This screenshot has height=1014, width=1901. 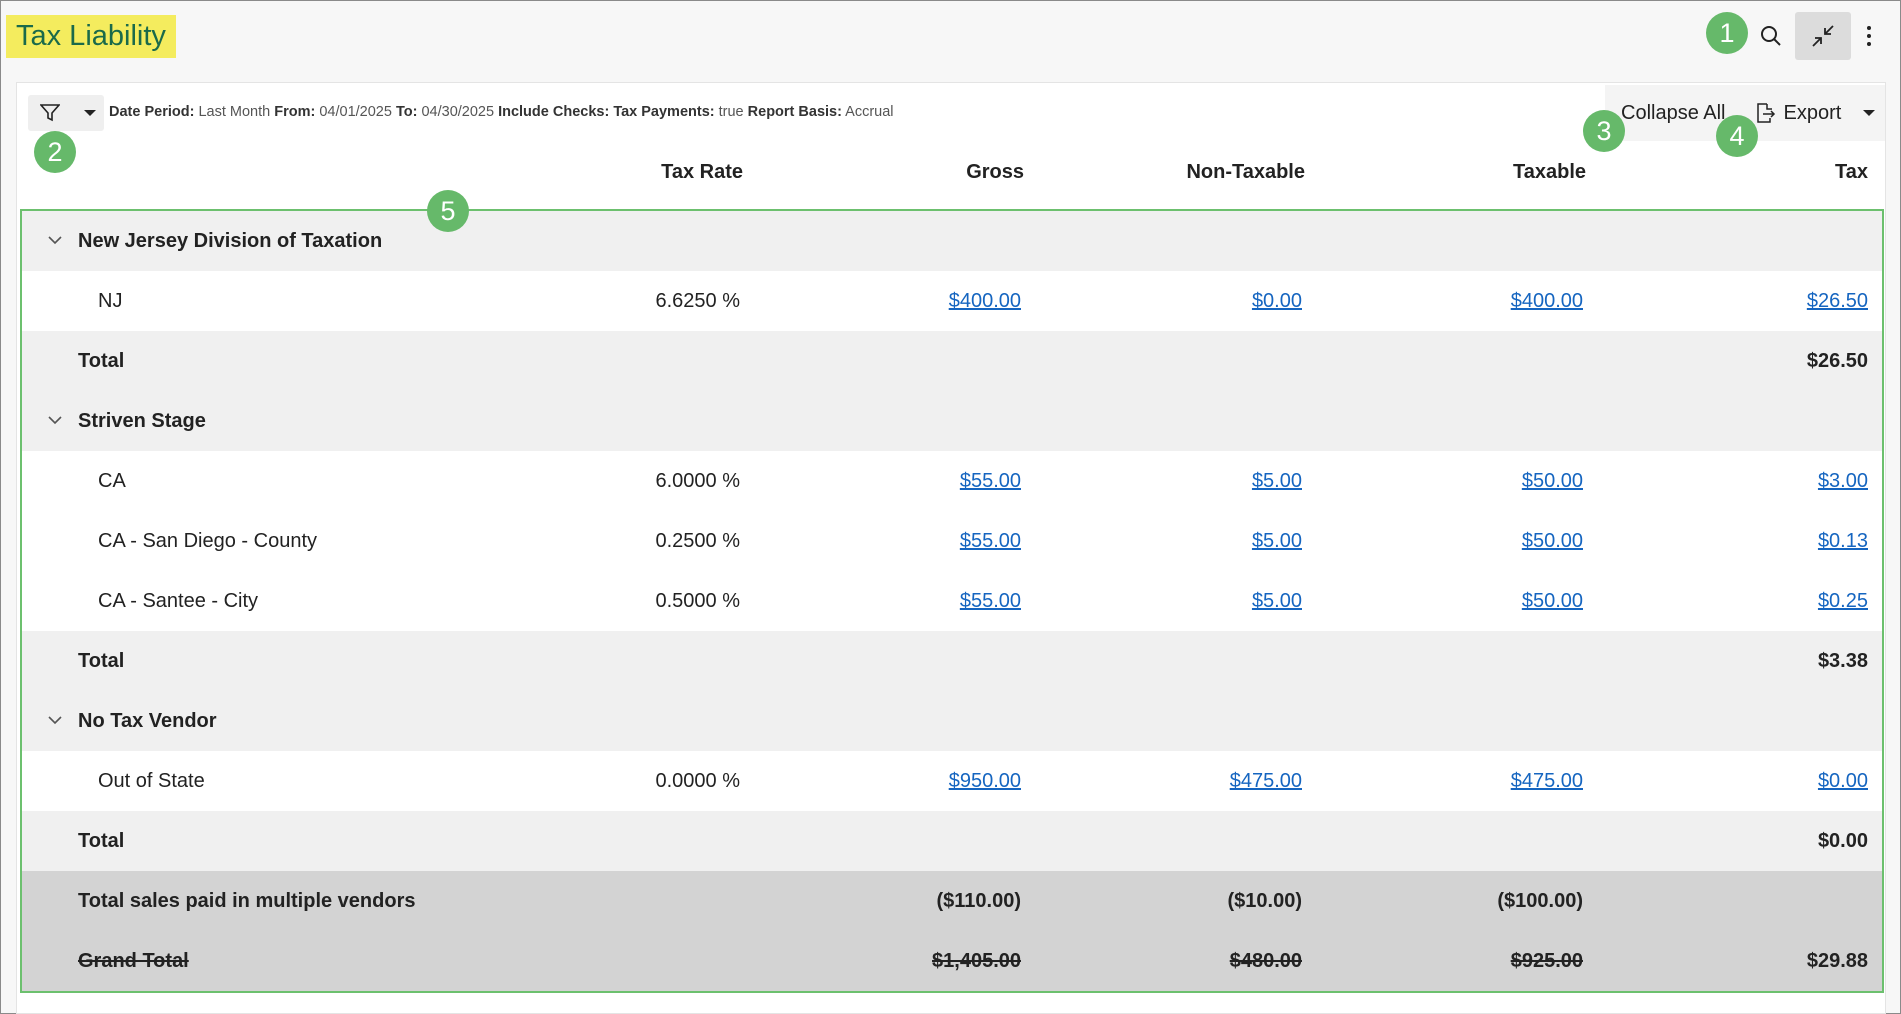 I want to click on search-button, so click(x=1771, y=36).